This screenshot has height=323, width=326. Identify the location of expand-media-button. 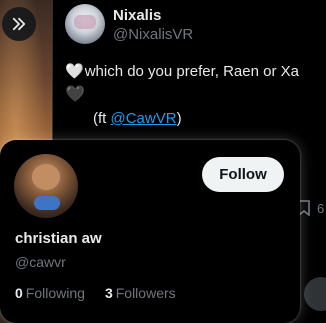
(19, 24).